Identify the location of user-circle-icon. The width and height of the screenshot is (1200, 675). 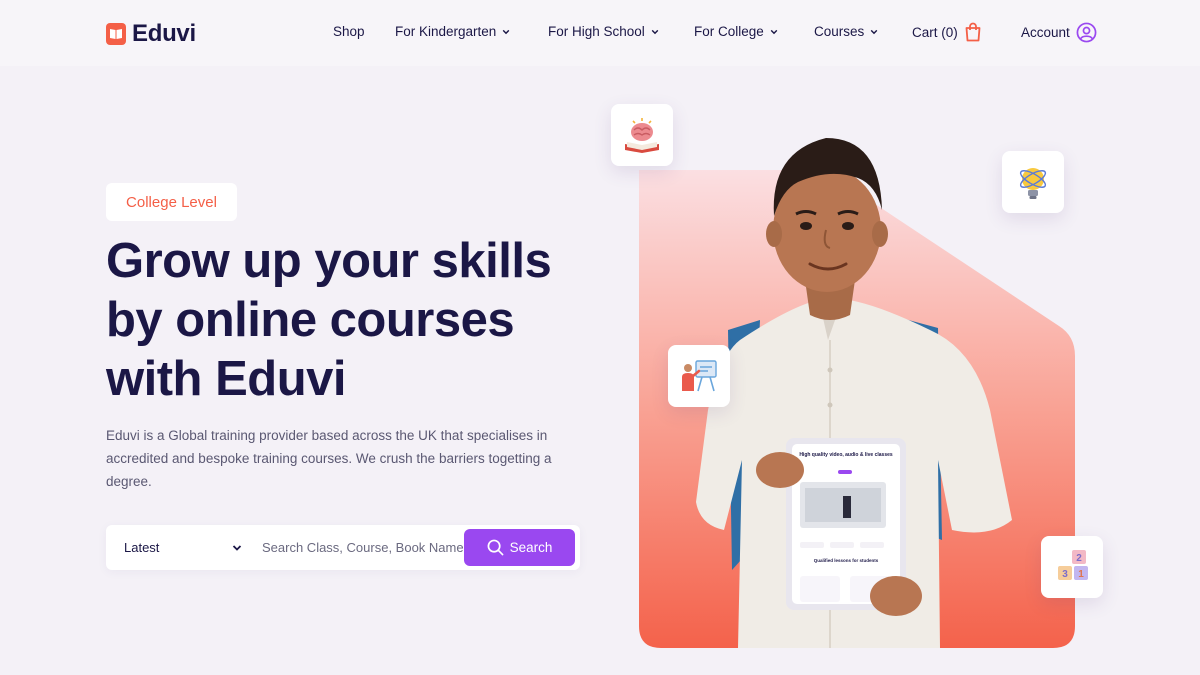
(1086, 32).